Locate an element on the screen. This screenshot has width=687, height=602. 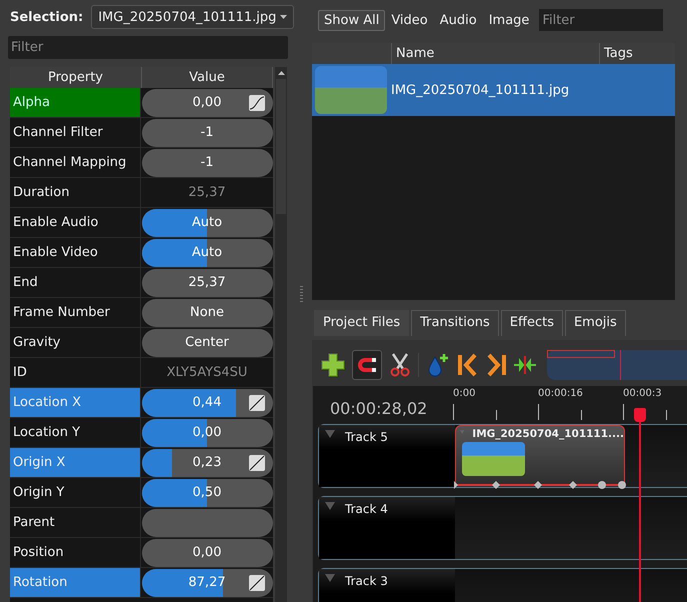
column-header: Value is located at coordinates (207, 77).